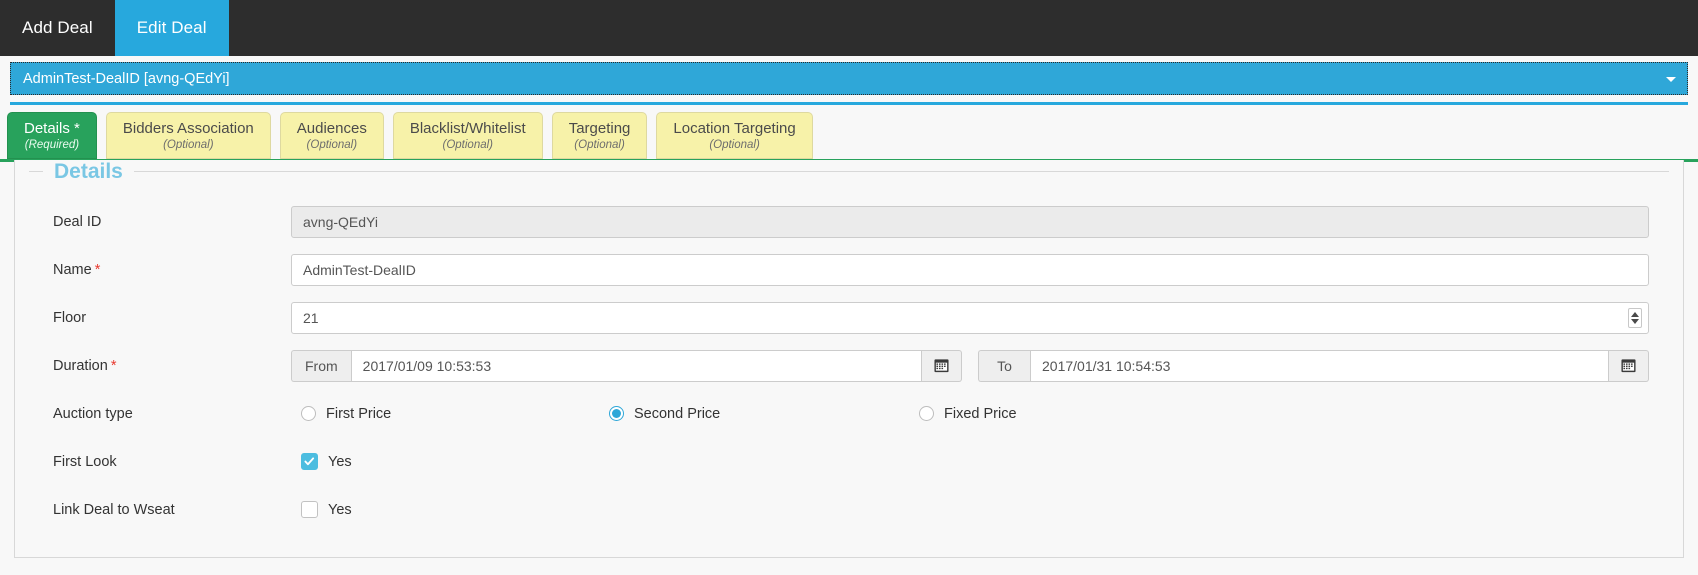  I want to click on tab-audiences-subtitle: (Optional), so click(332, 145).